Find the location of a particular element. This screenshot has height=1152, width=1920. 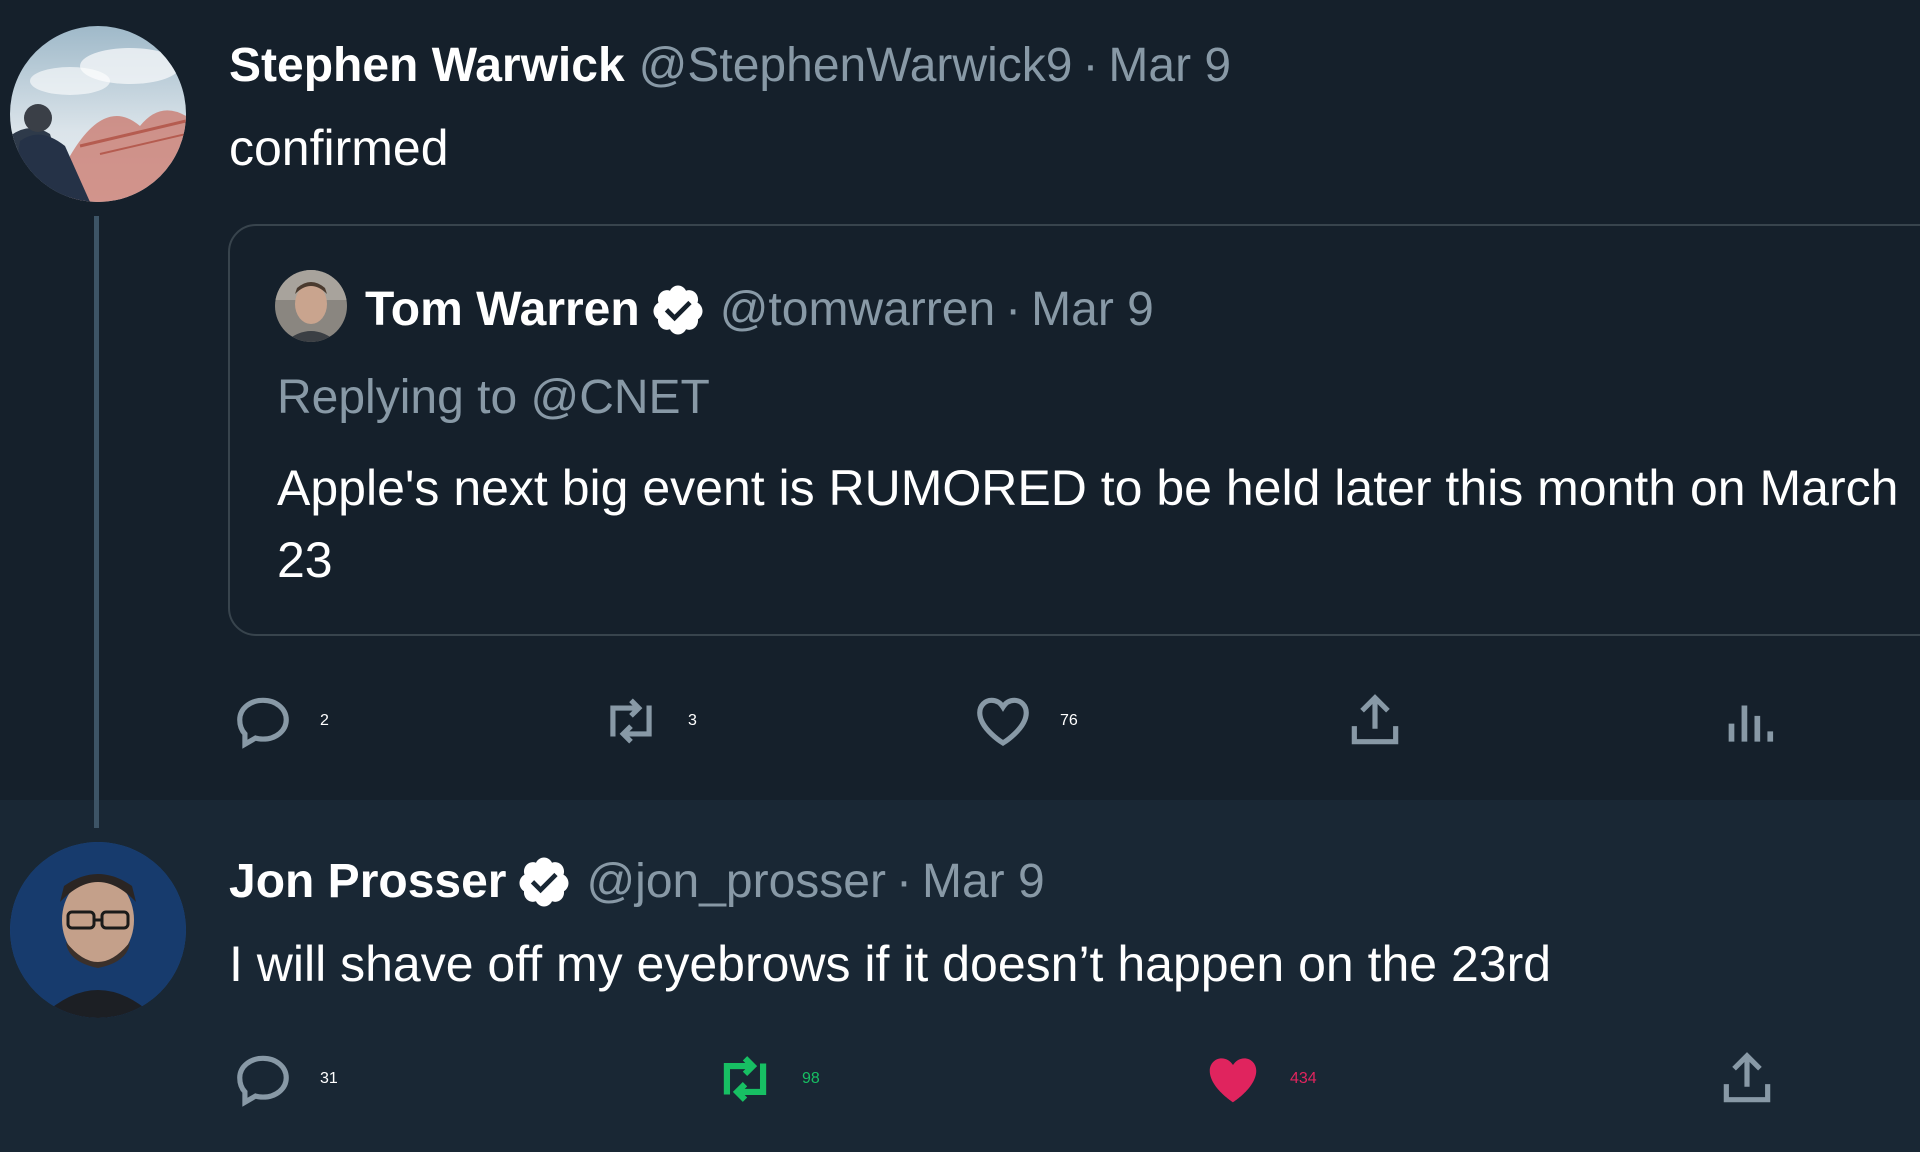

heart-filled-icon is located at coordinates (1233, 1080).